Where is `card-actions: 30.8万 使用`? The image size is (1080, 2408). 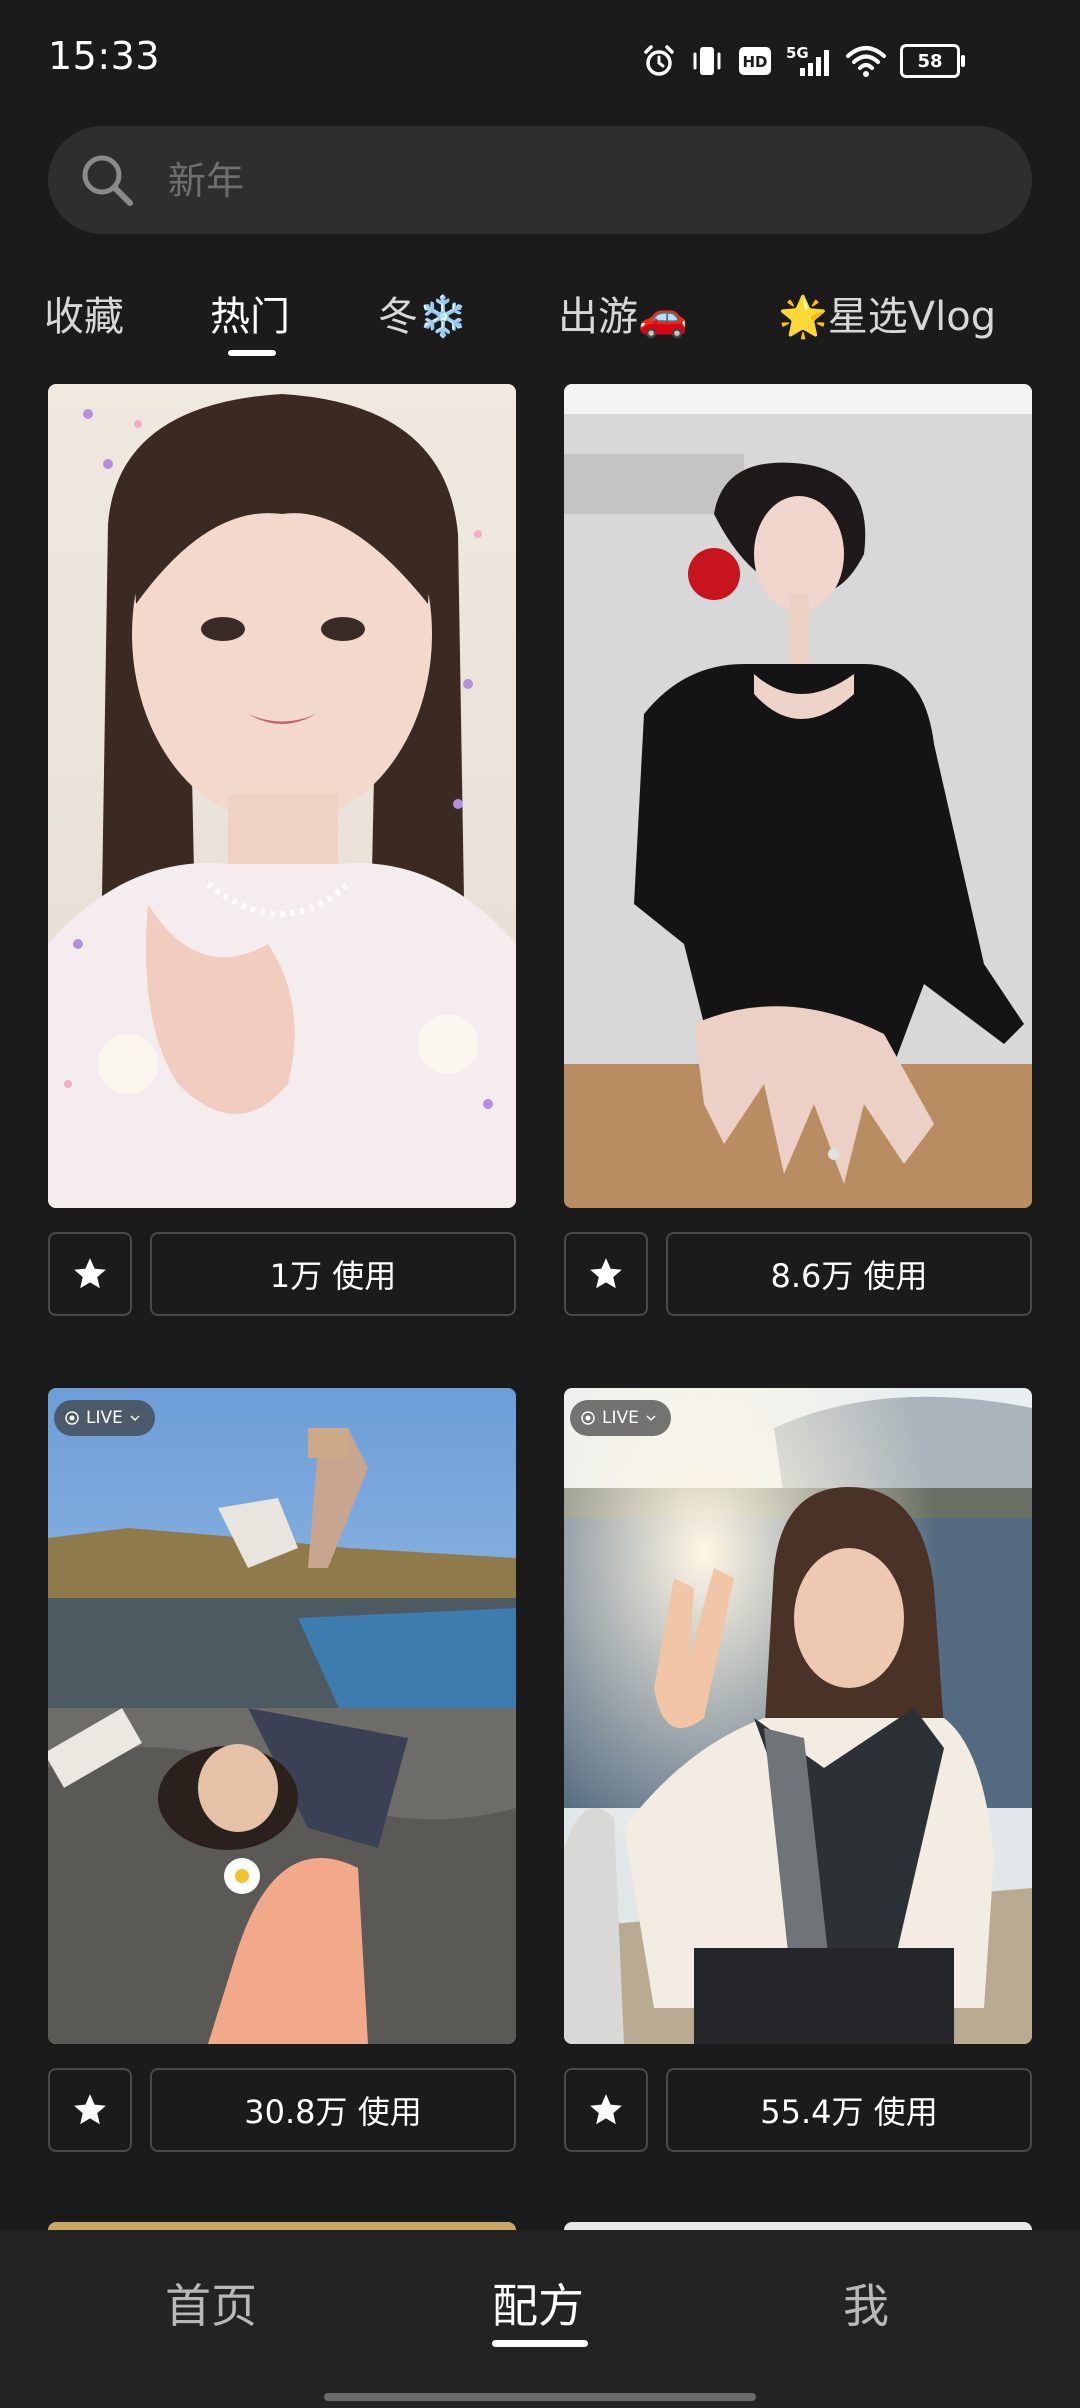
card-actions: 30.8万 使用 is located at coordinates (282, 2110).